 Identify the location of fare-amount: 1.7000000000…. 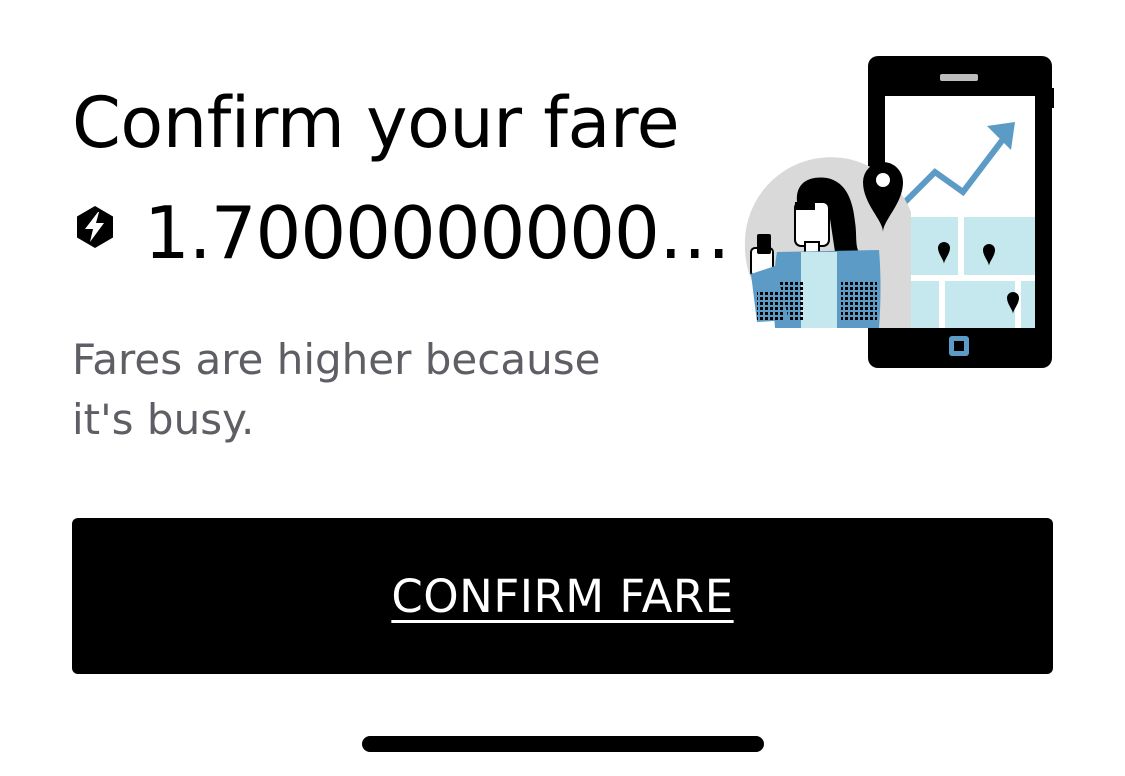
(437, 233).